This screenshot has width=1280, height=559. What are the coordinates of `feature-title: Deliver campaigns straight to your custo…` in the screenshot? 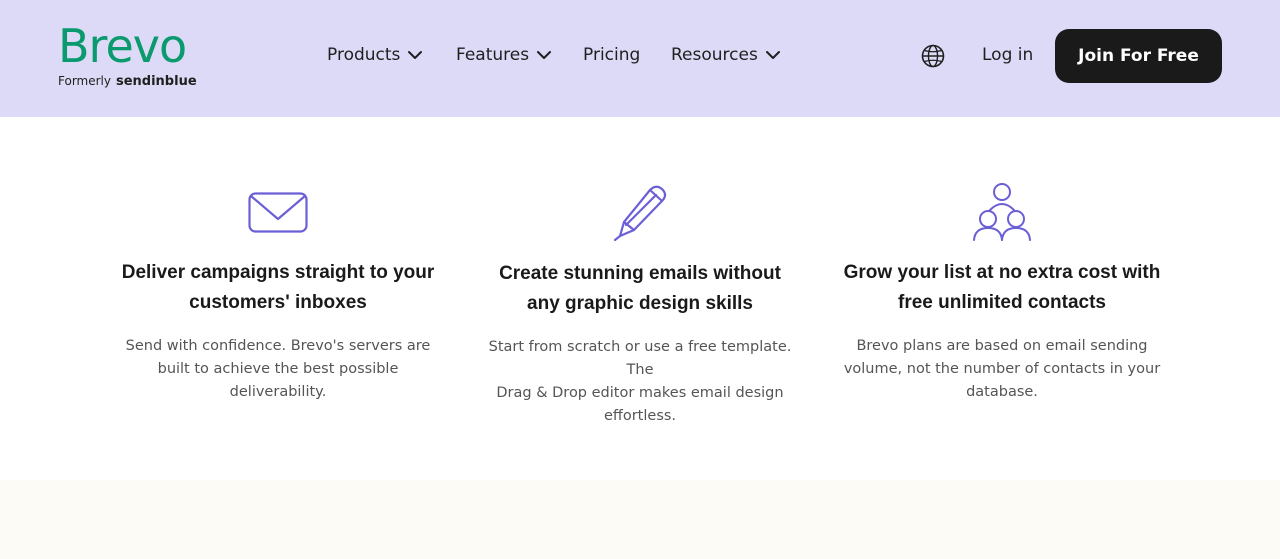 It's located at (278, 288).